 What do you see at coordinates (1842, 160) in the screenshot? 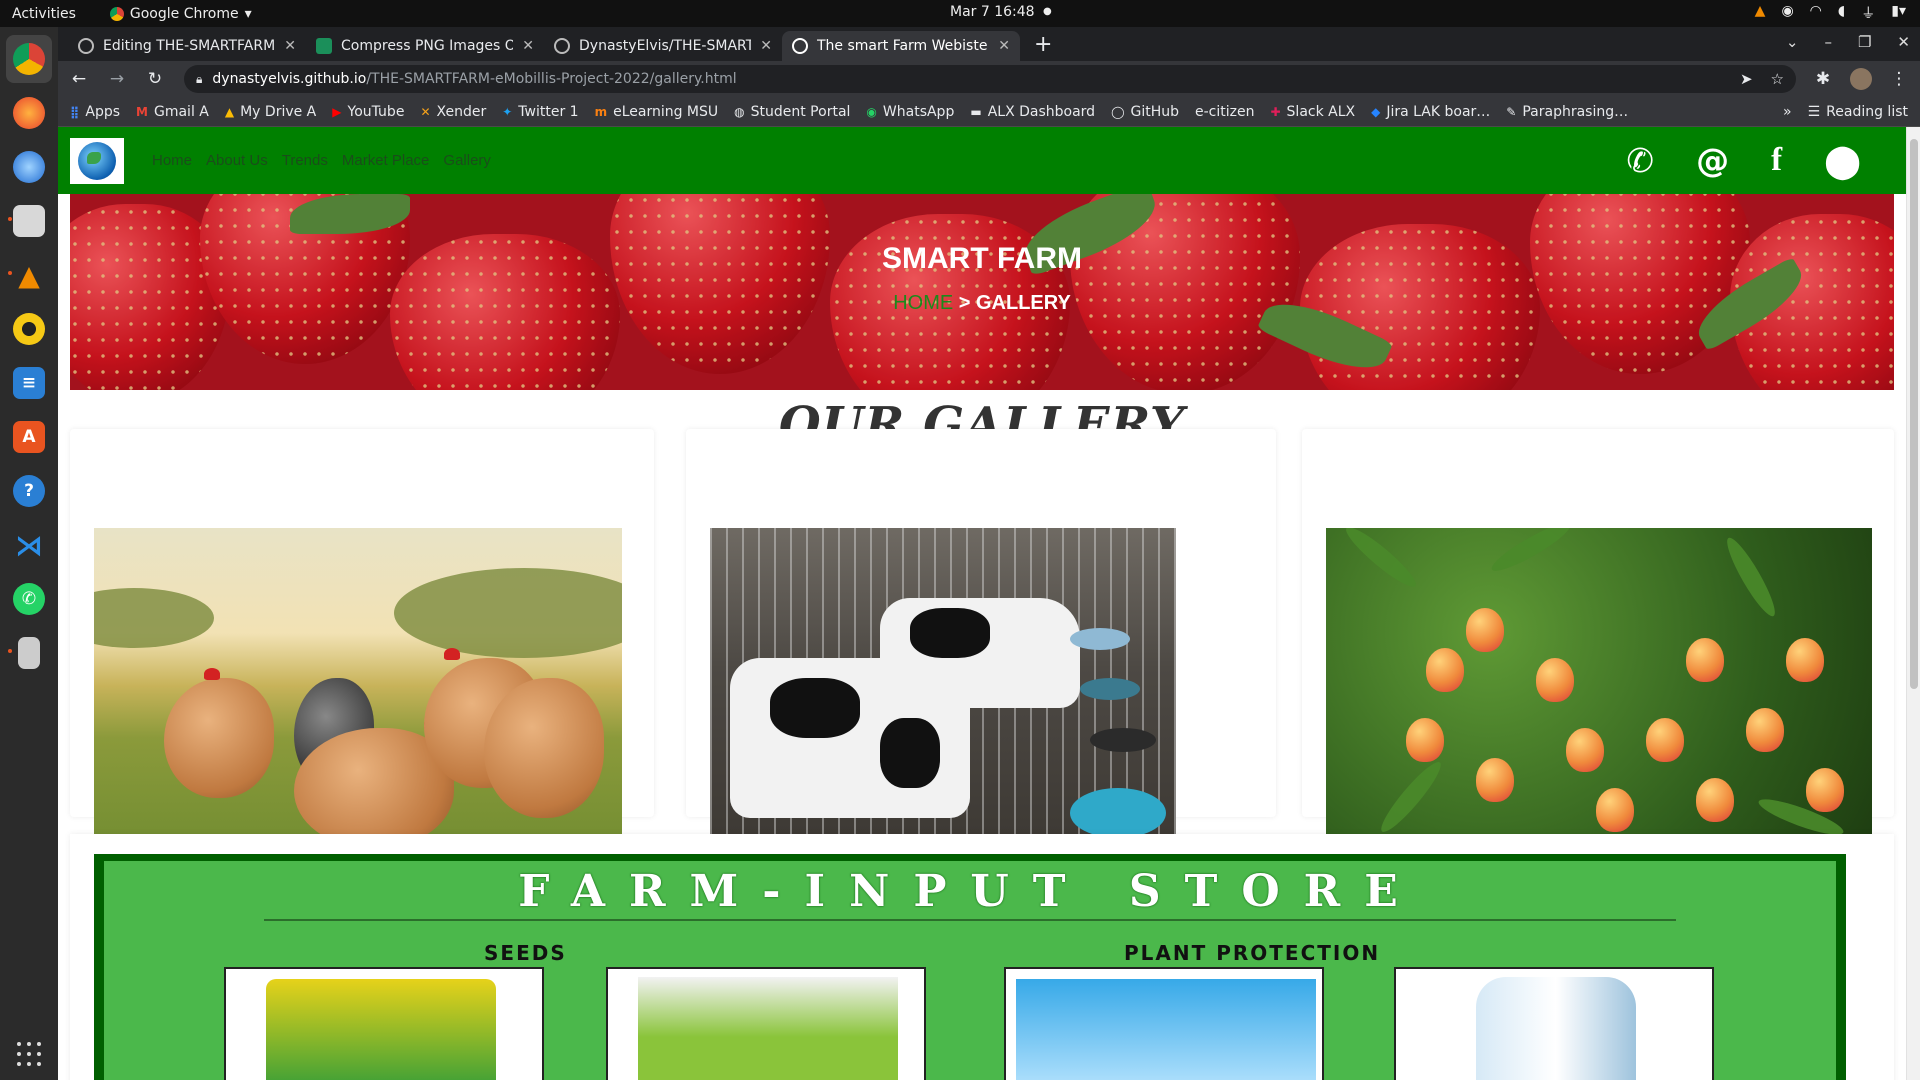
I see `location-pin-icon: ⬤` at bounding box center [1842, 160].